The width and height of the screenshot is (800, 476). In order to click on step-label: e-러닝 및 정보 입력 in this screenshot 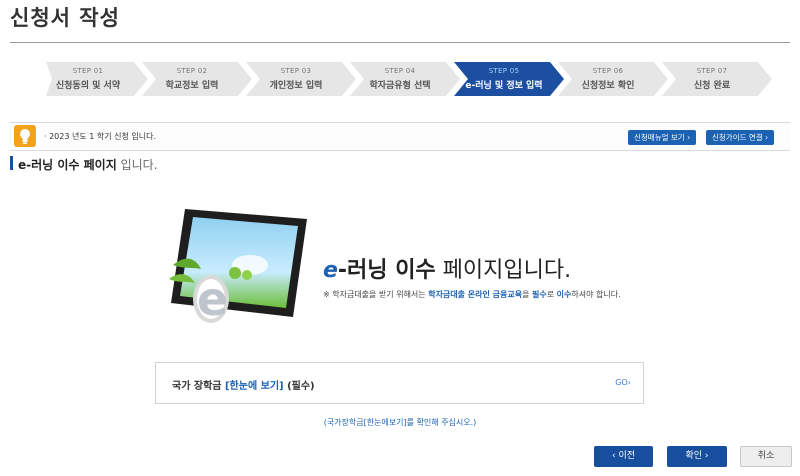, I will do `click(504, 86)`.